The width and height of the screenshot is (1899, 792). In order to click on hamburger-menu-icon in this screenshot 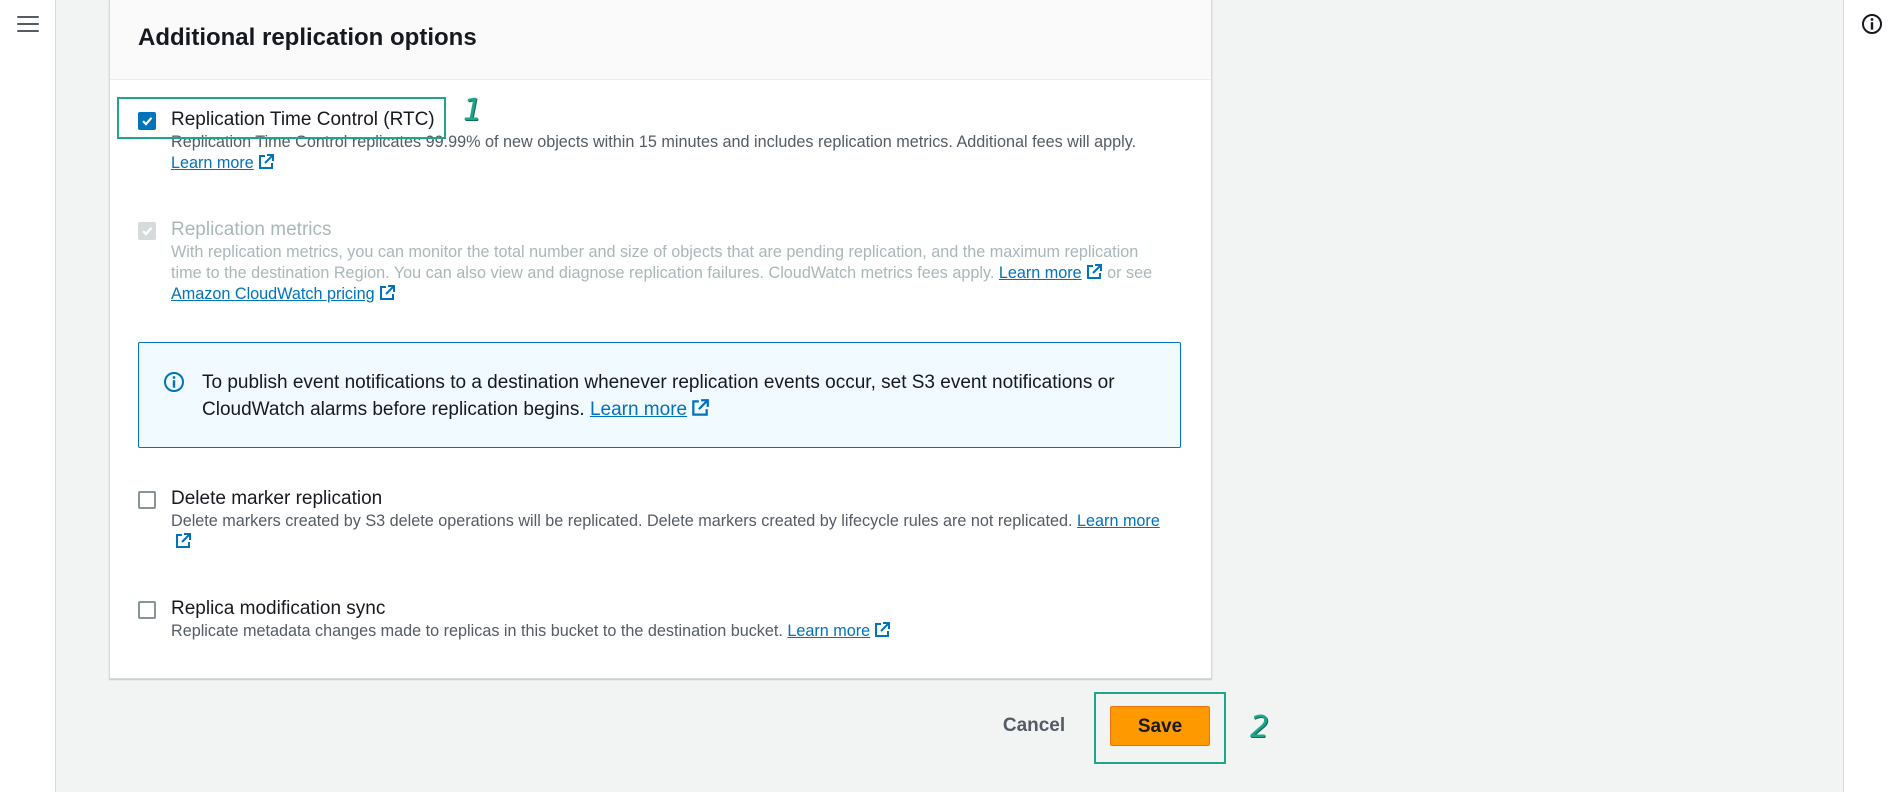, I will do `click(28, 25)`.